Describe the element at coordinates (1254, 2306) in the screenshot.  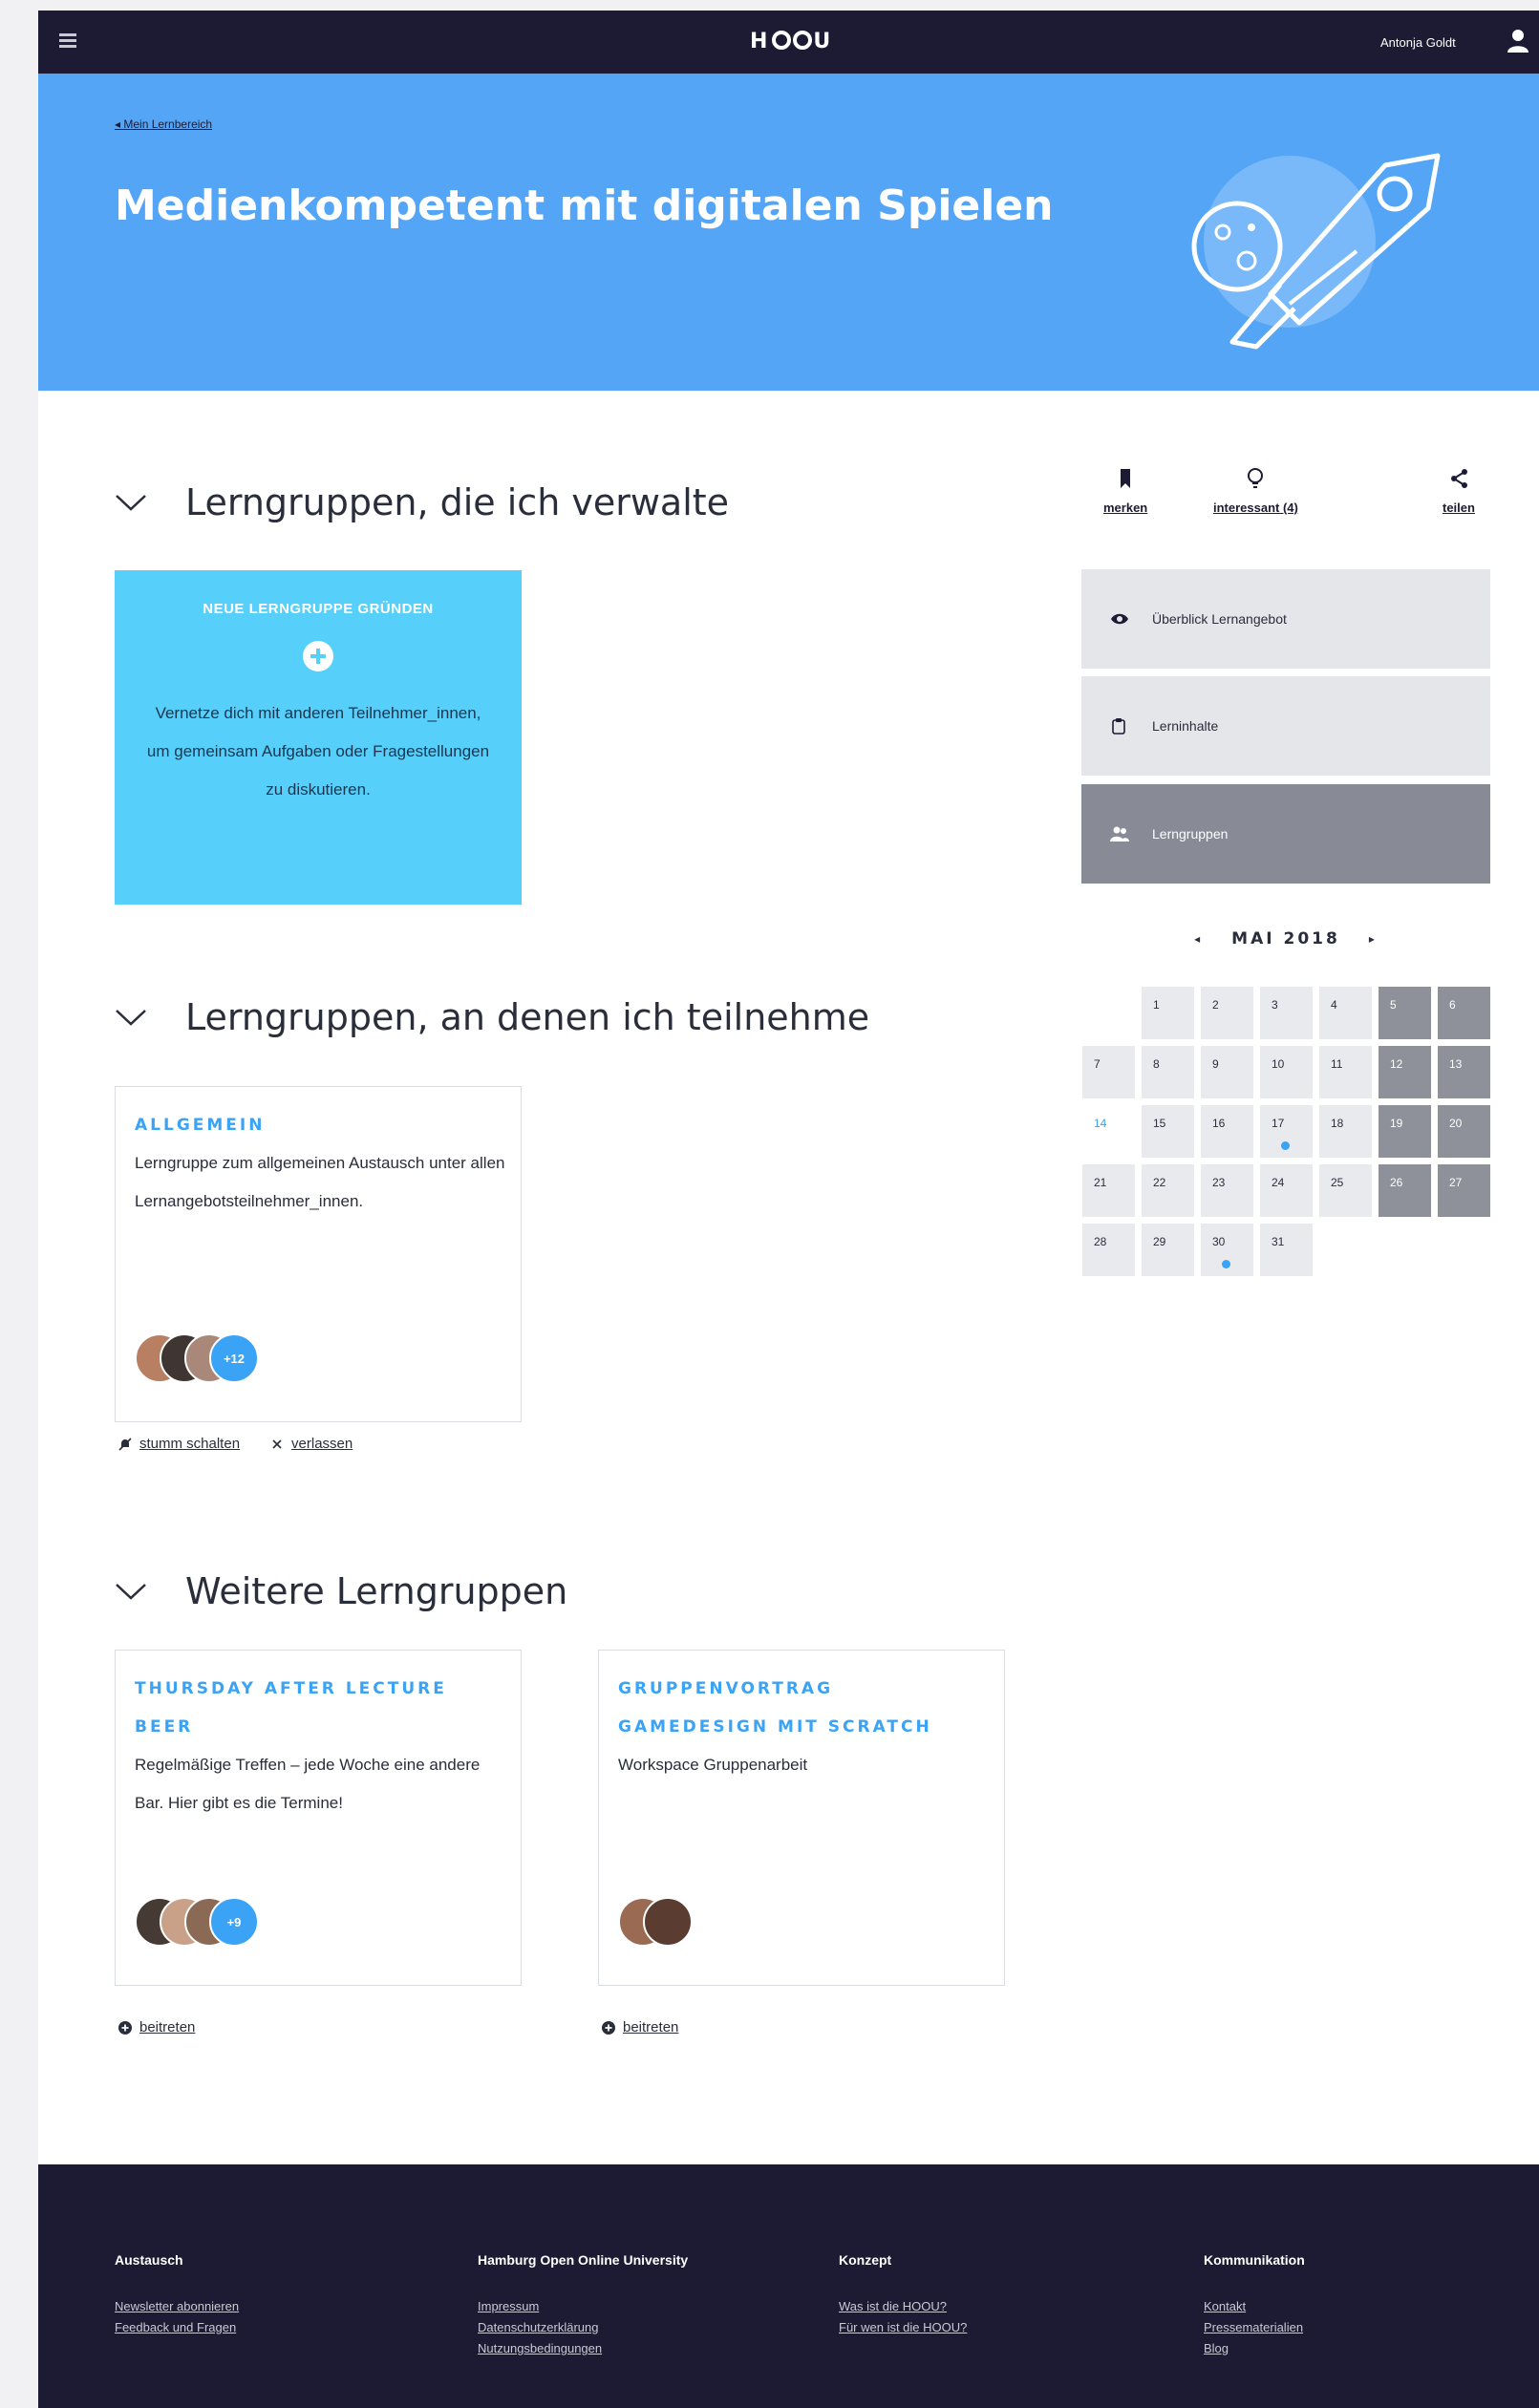
I see `footer-link: Kontakt` at that location.